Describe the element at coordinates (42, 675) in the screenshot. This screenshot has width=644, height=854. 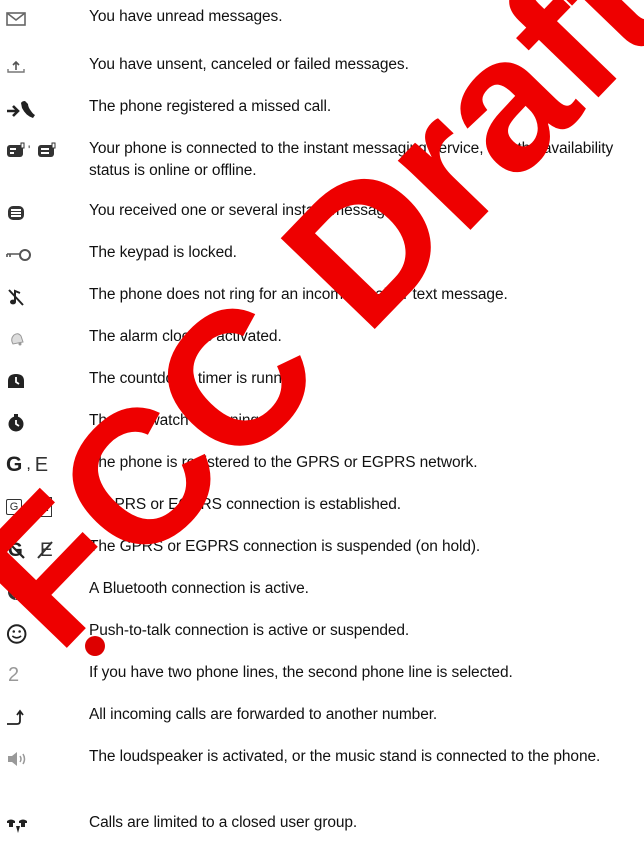
I see `second-line-icon: 2` at that location.